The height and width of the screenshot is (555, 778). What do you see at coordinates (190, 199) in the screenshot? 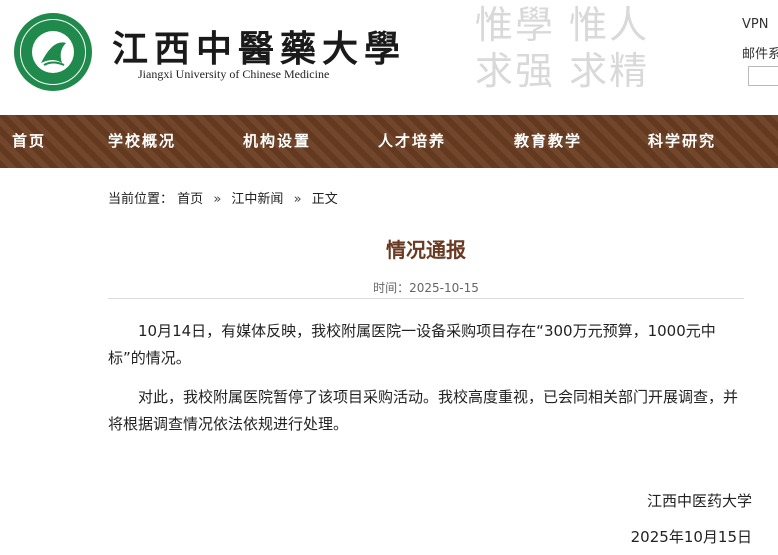
I see `breadcrumb-home: 首页` at bounding box center [190, 199].